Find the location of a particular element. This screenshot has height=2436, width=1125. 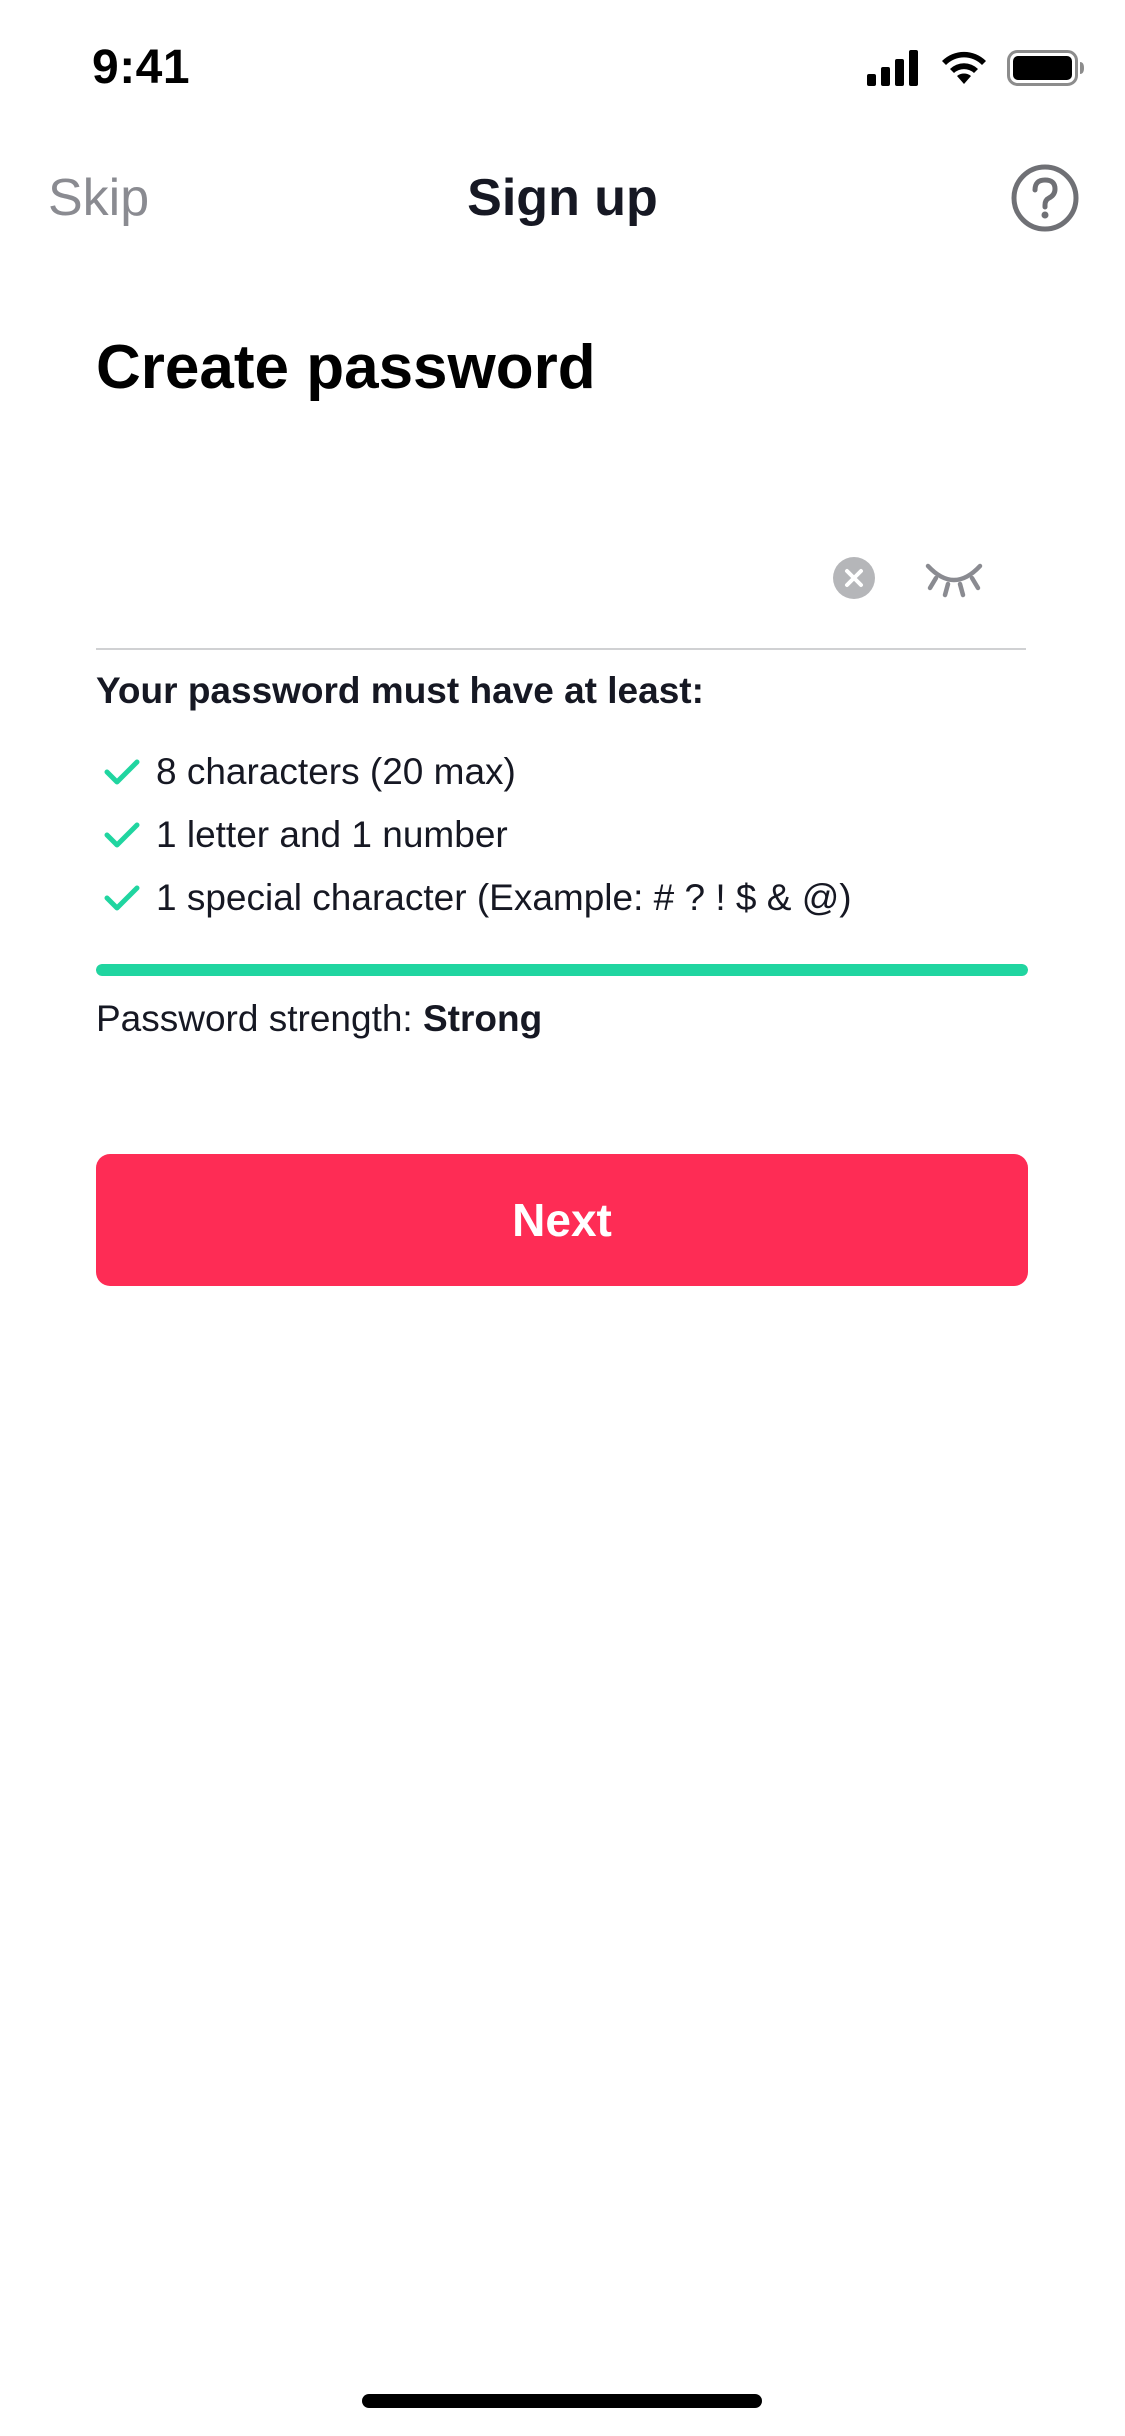

strength-fill is located at coordinates (562, 970).